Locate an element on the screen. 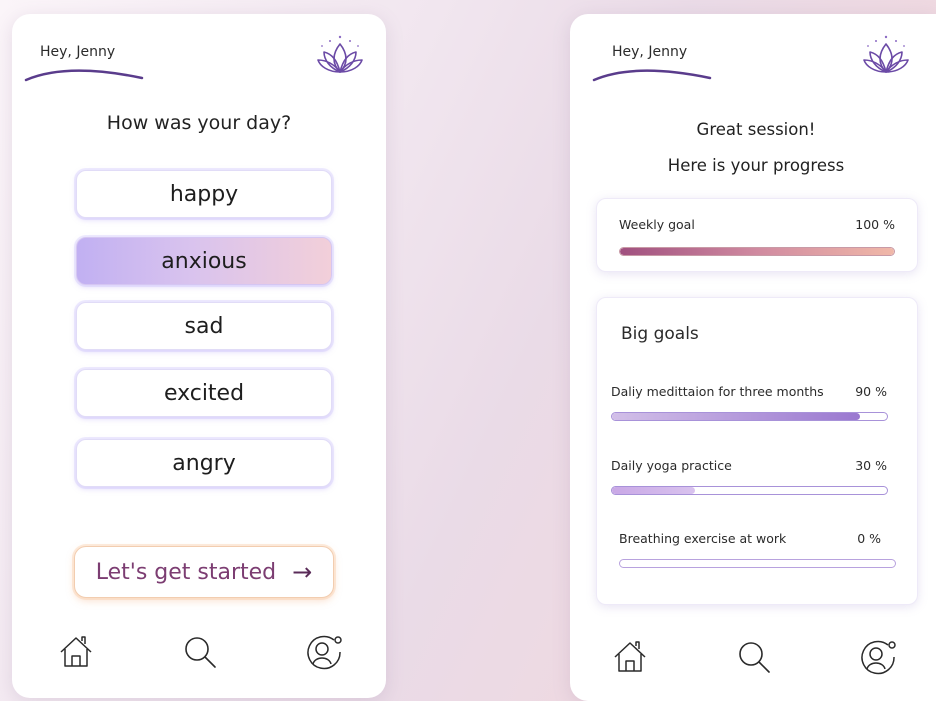 The image size is (936, 701). goal-label: Daliy medittaion for three months is located at coordinates (717, 391).